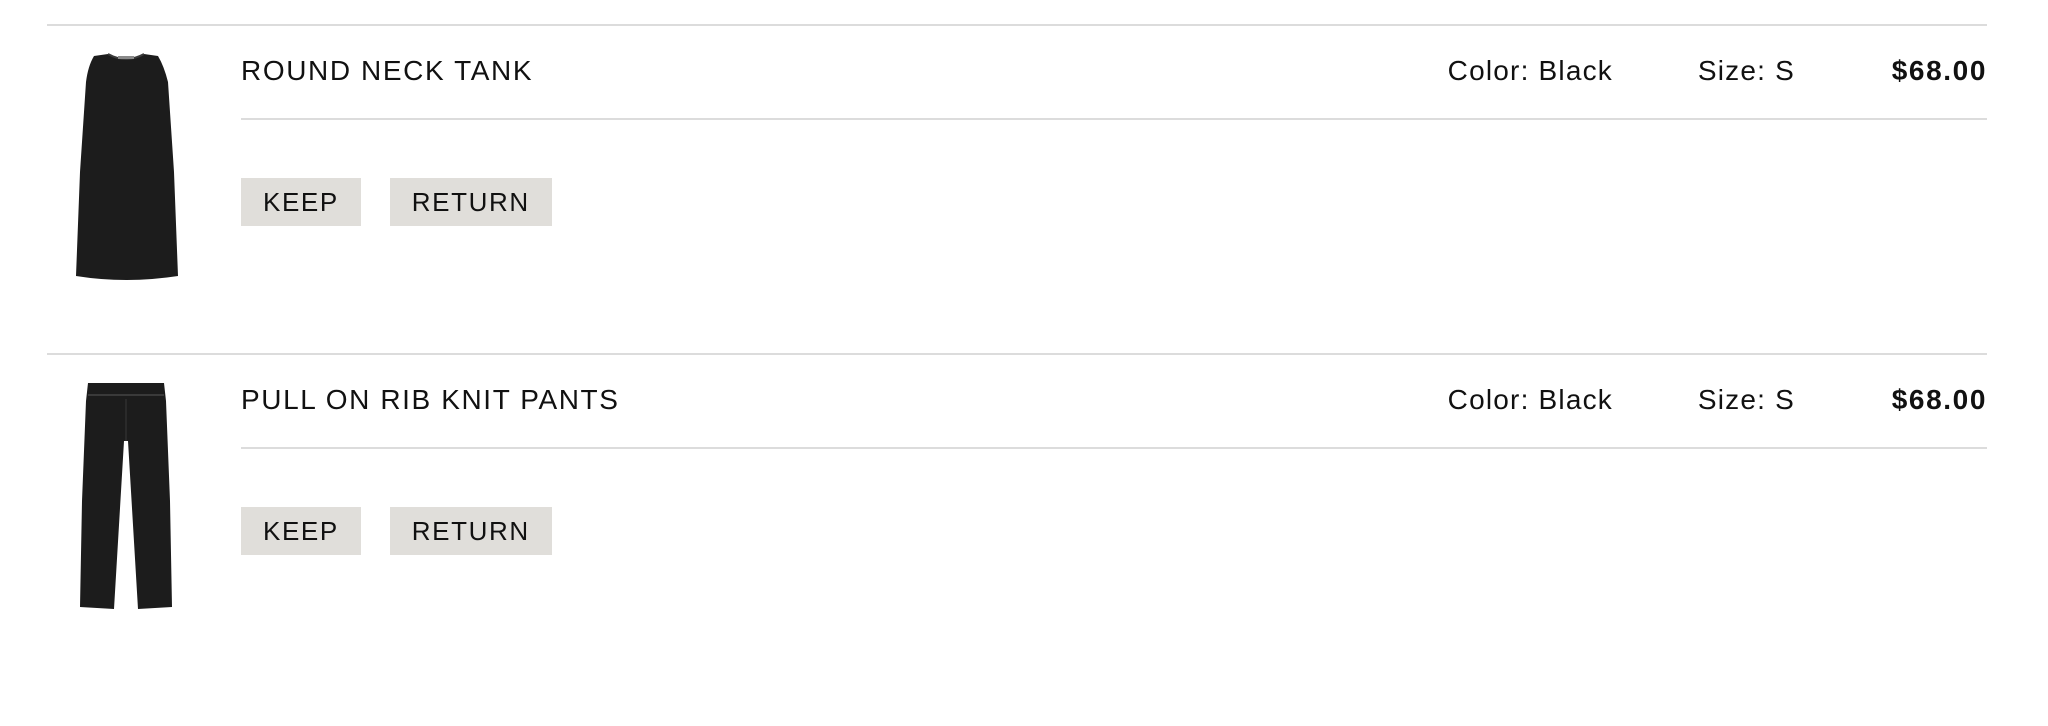  I want to click on tank-top-image, so click(127, 166).